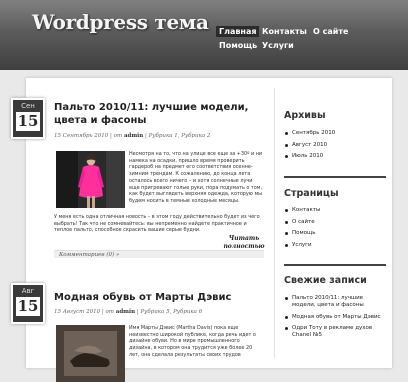  I want to click on archive-item: Август 2010, so click(336, 146).